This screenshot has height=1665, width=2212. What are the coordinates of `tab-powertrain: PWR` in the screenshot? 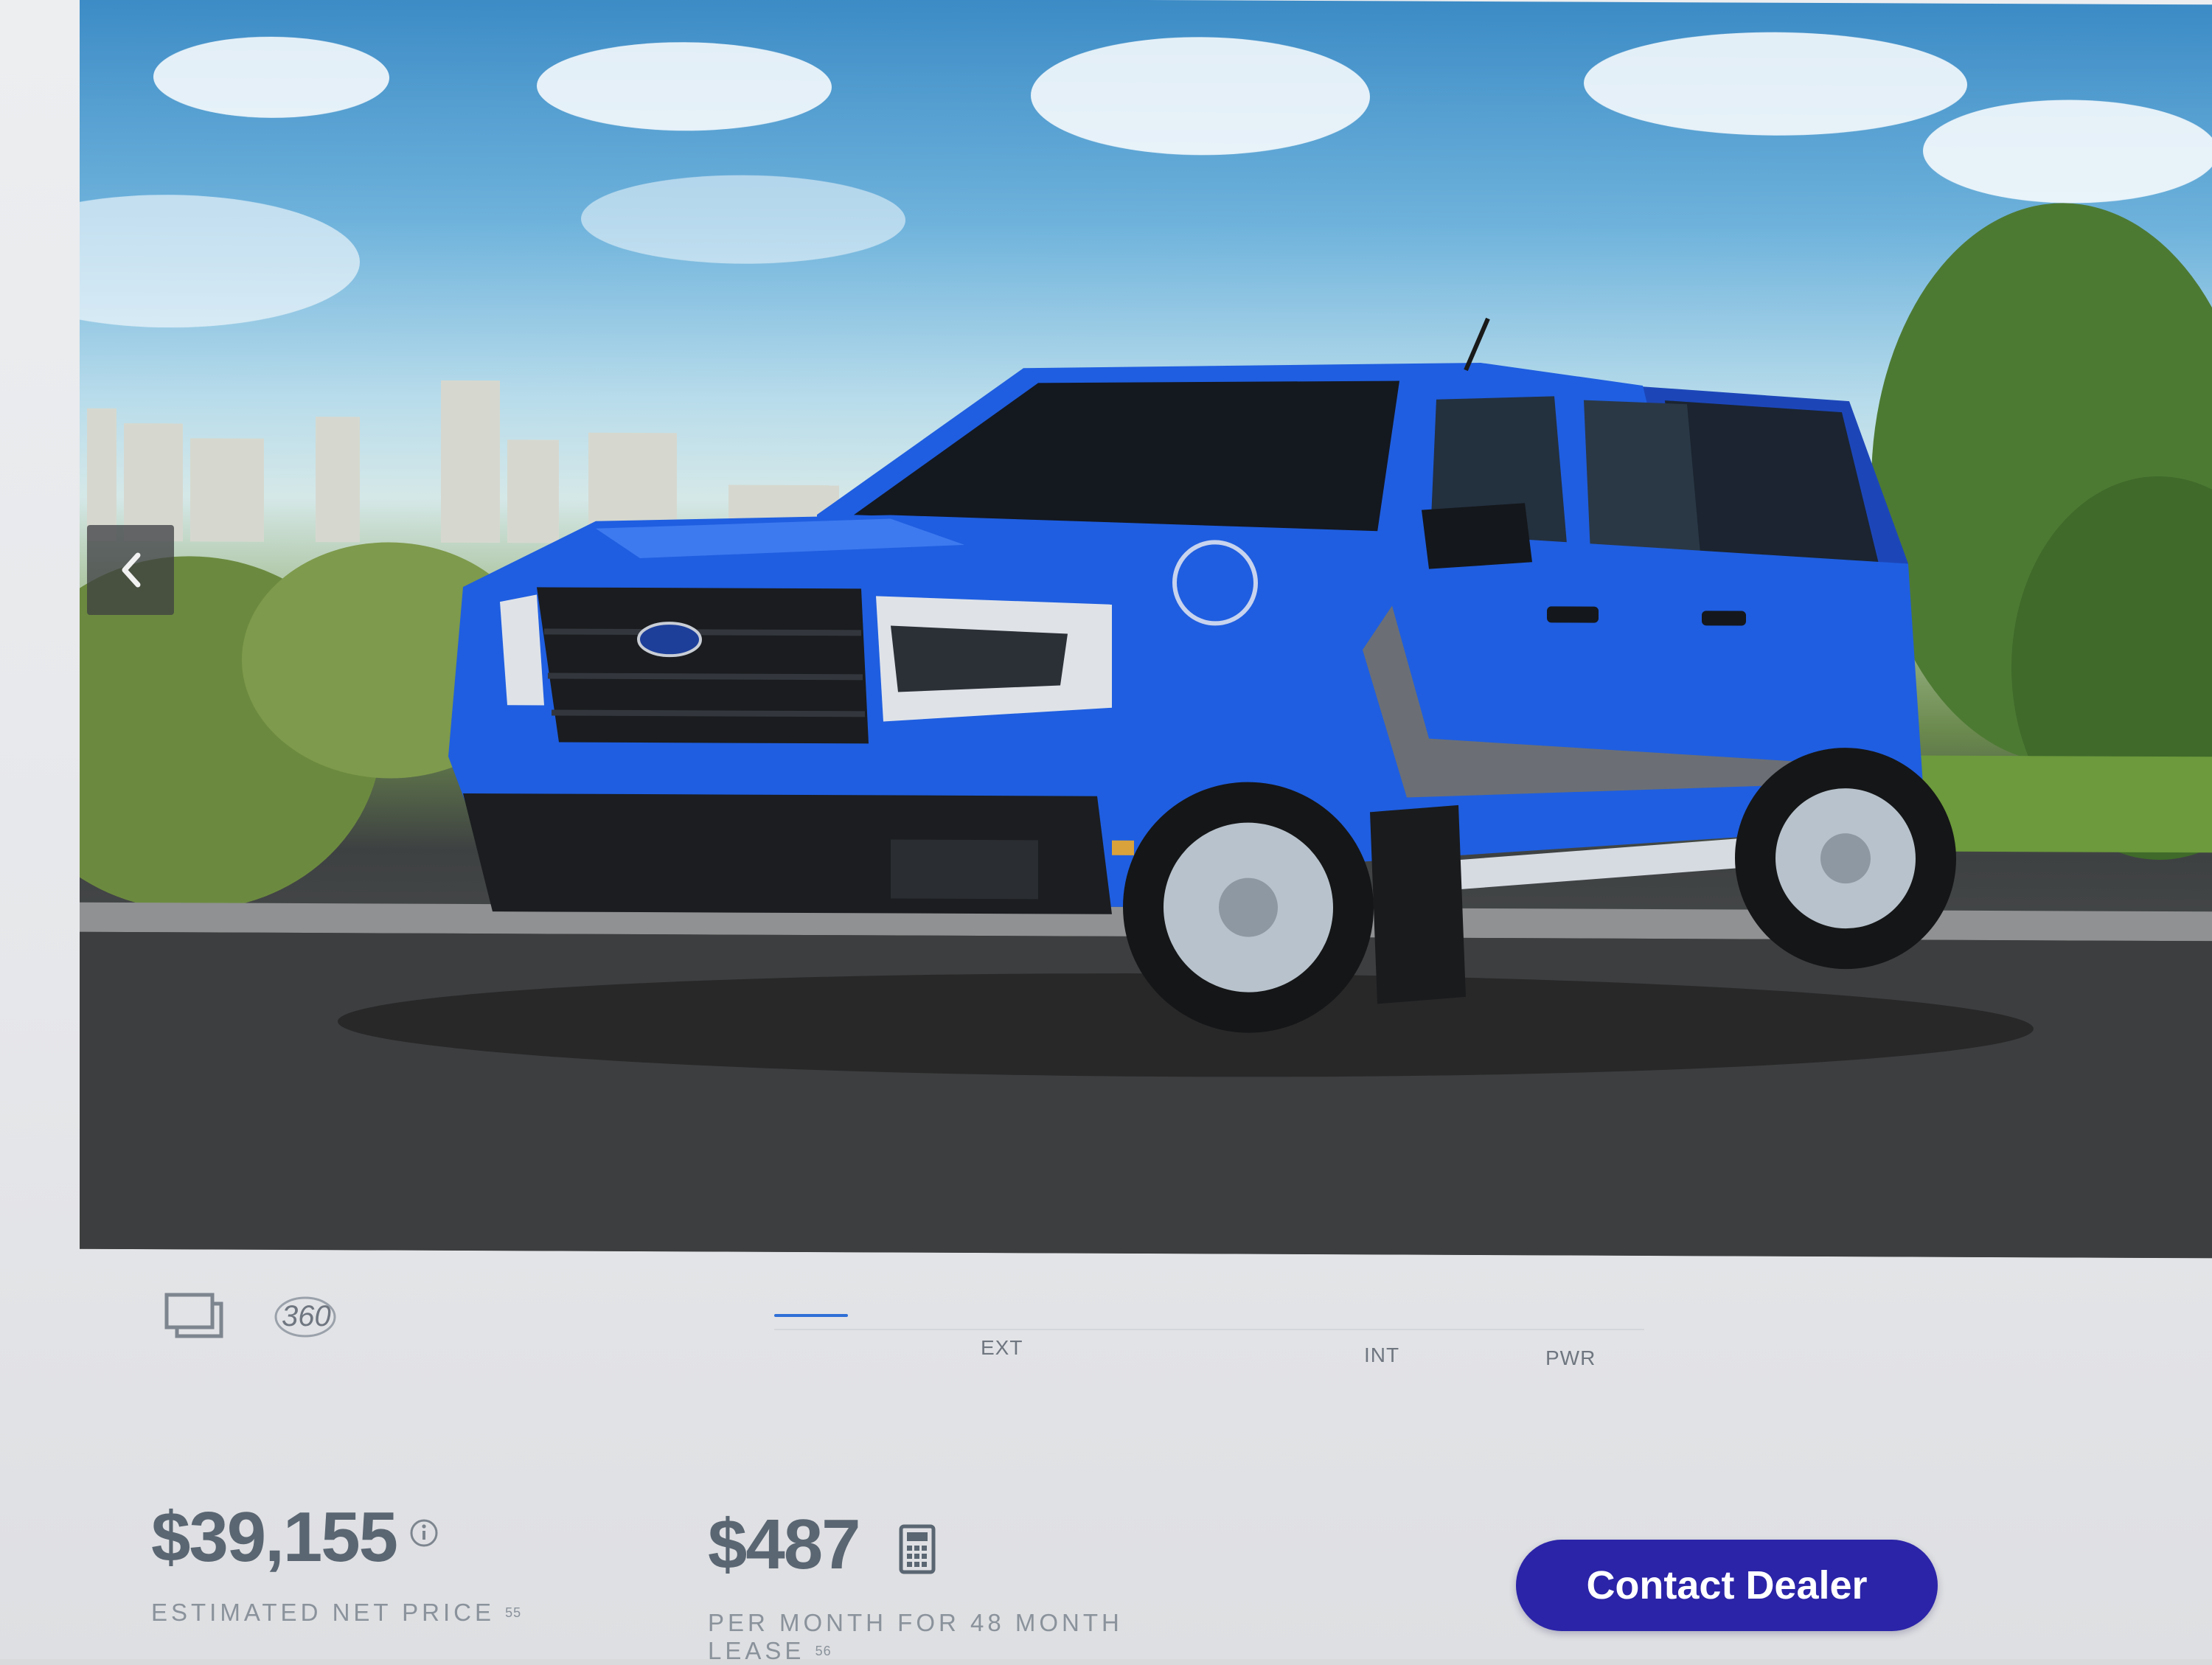 It's located at (1570, 1358).